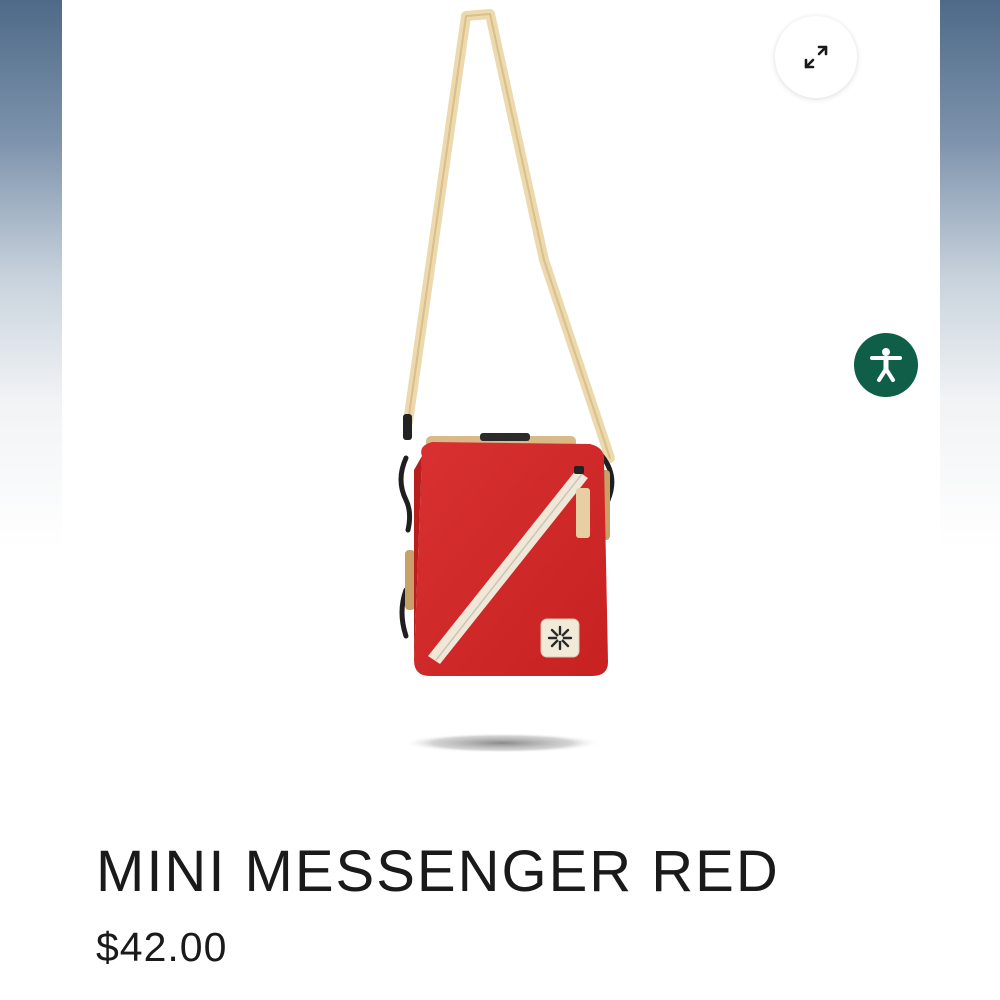 The height and width of the screenshot is (1000, 1000). I want to click on product-price: $42.00, so click(162, 947).